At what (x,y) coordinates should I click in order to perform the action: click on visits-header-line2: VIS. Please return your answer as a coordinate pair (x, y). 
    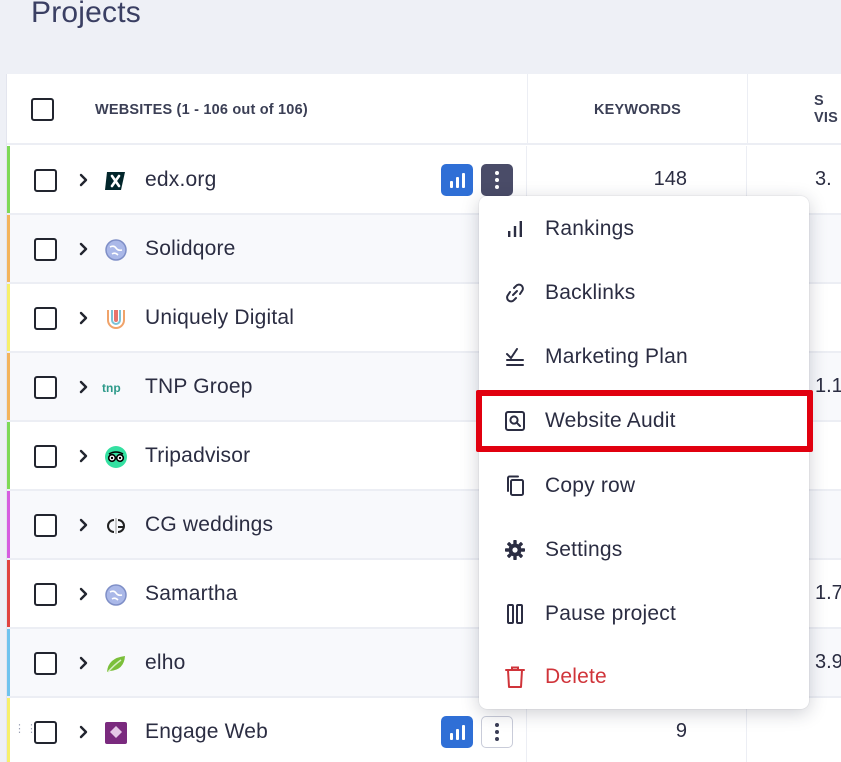
    Looking at the image, I should click on (826, 117).